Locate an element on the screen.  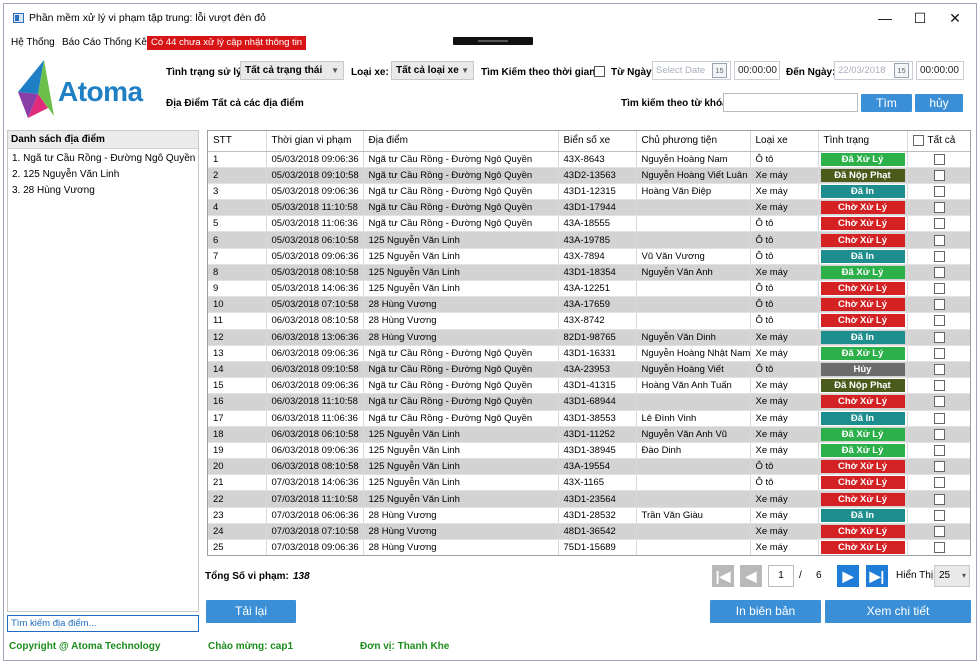
cell-stt: 19 is located at coordinates (237, 451).